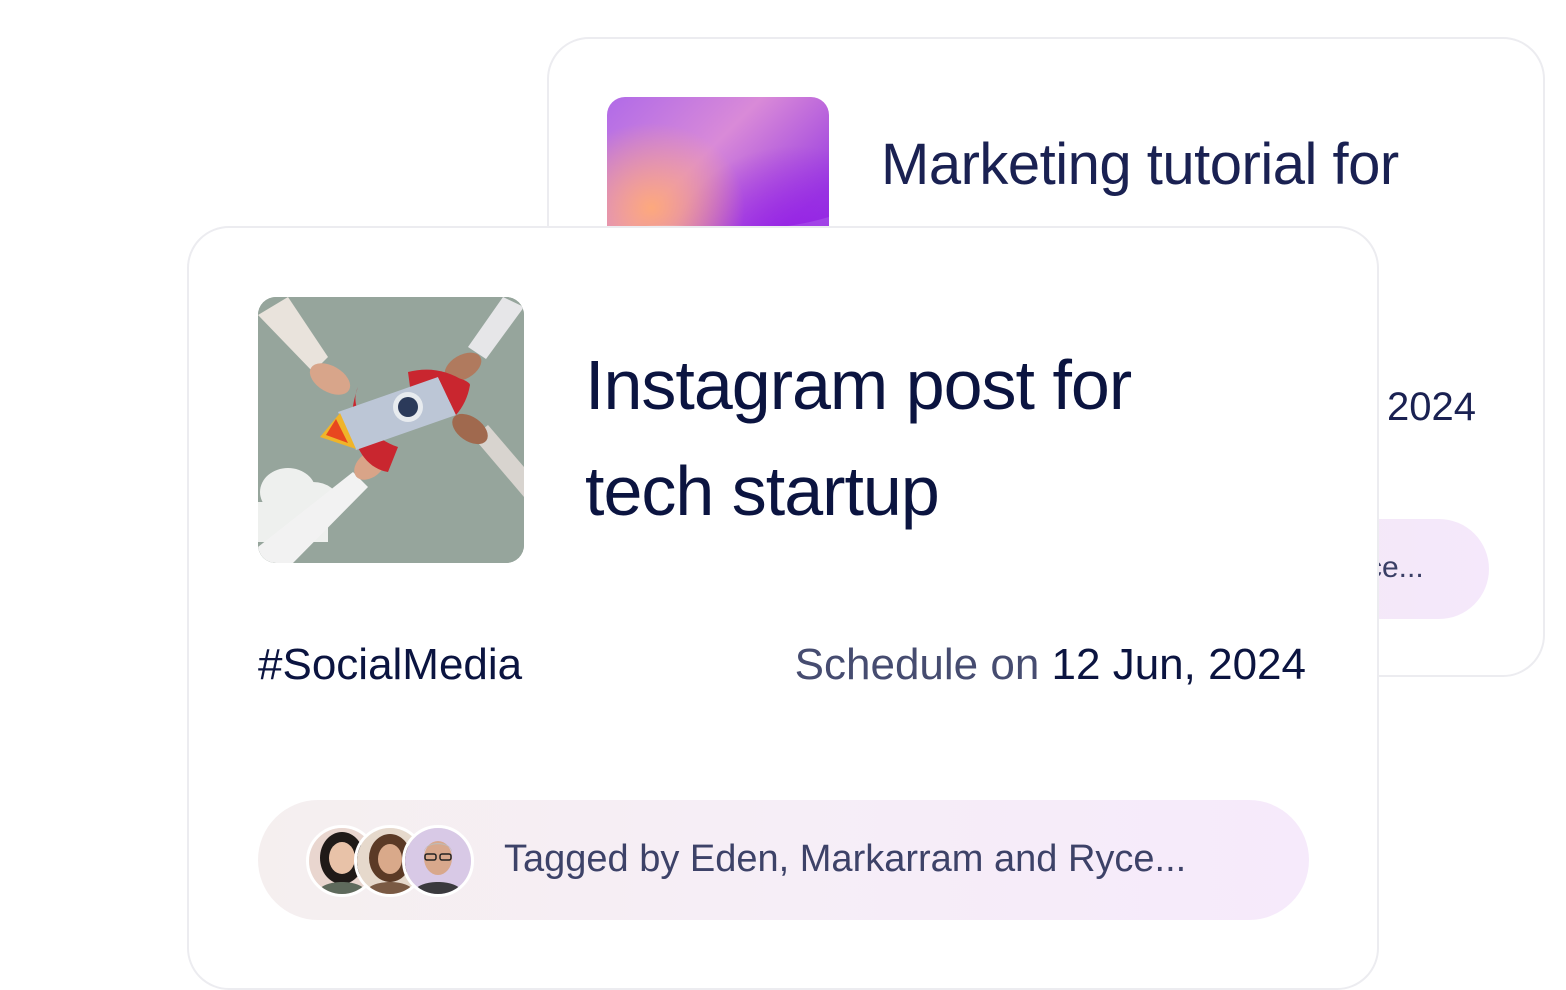 The image size is (1566, 990). I want to click on post-title: Instagram post for tech startup, so click(945, 438).